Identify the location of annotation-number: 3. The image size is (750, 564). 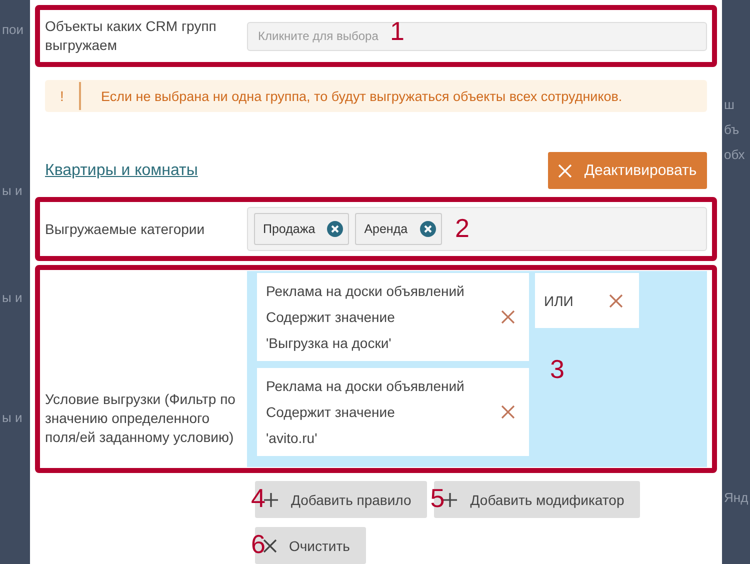
(557, 369).